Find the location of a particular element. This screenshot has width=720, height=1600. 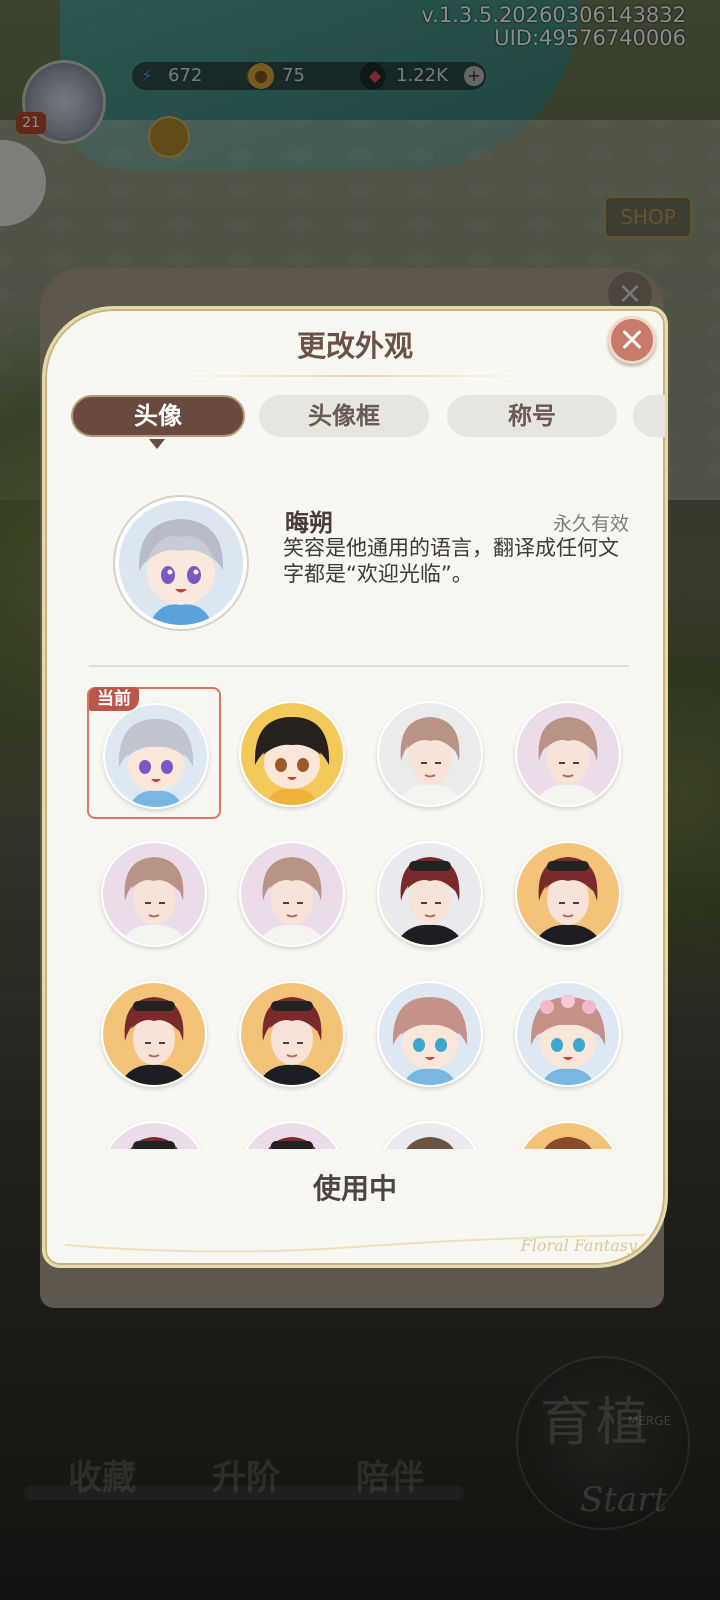

title-divider is located at coordinates (355, 376).